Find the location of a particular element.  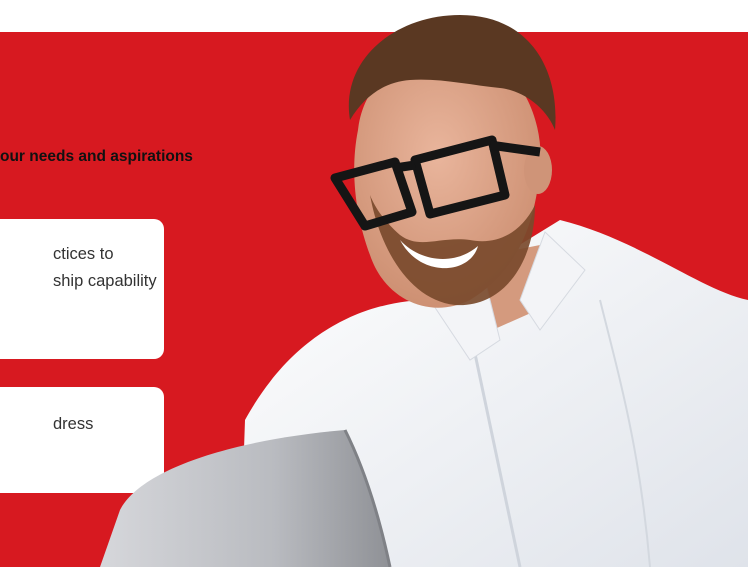

feature-card-2: dress is located at coordinates (82, 440).